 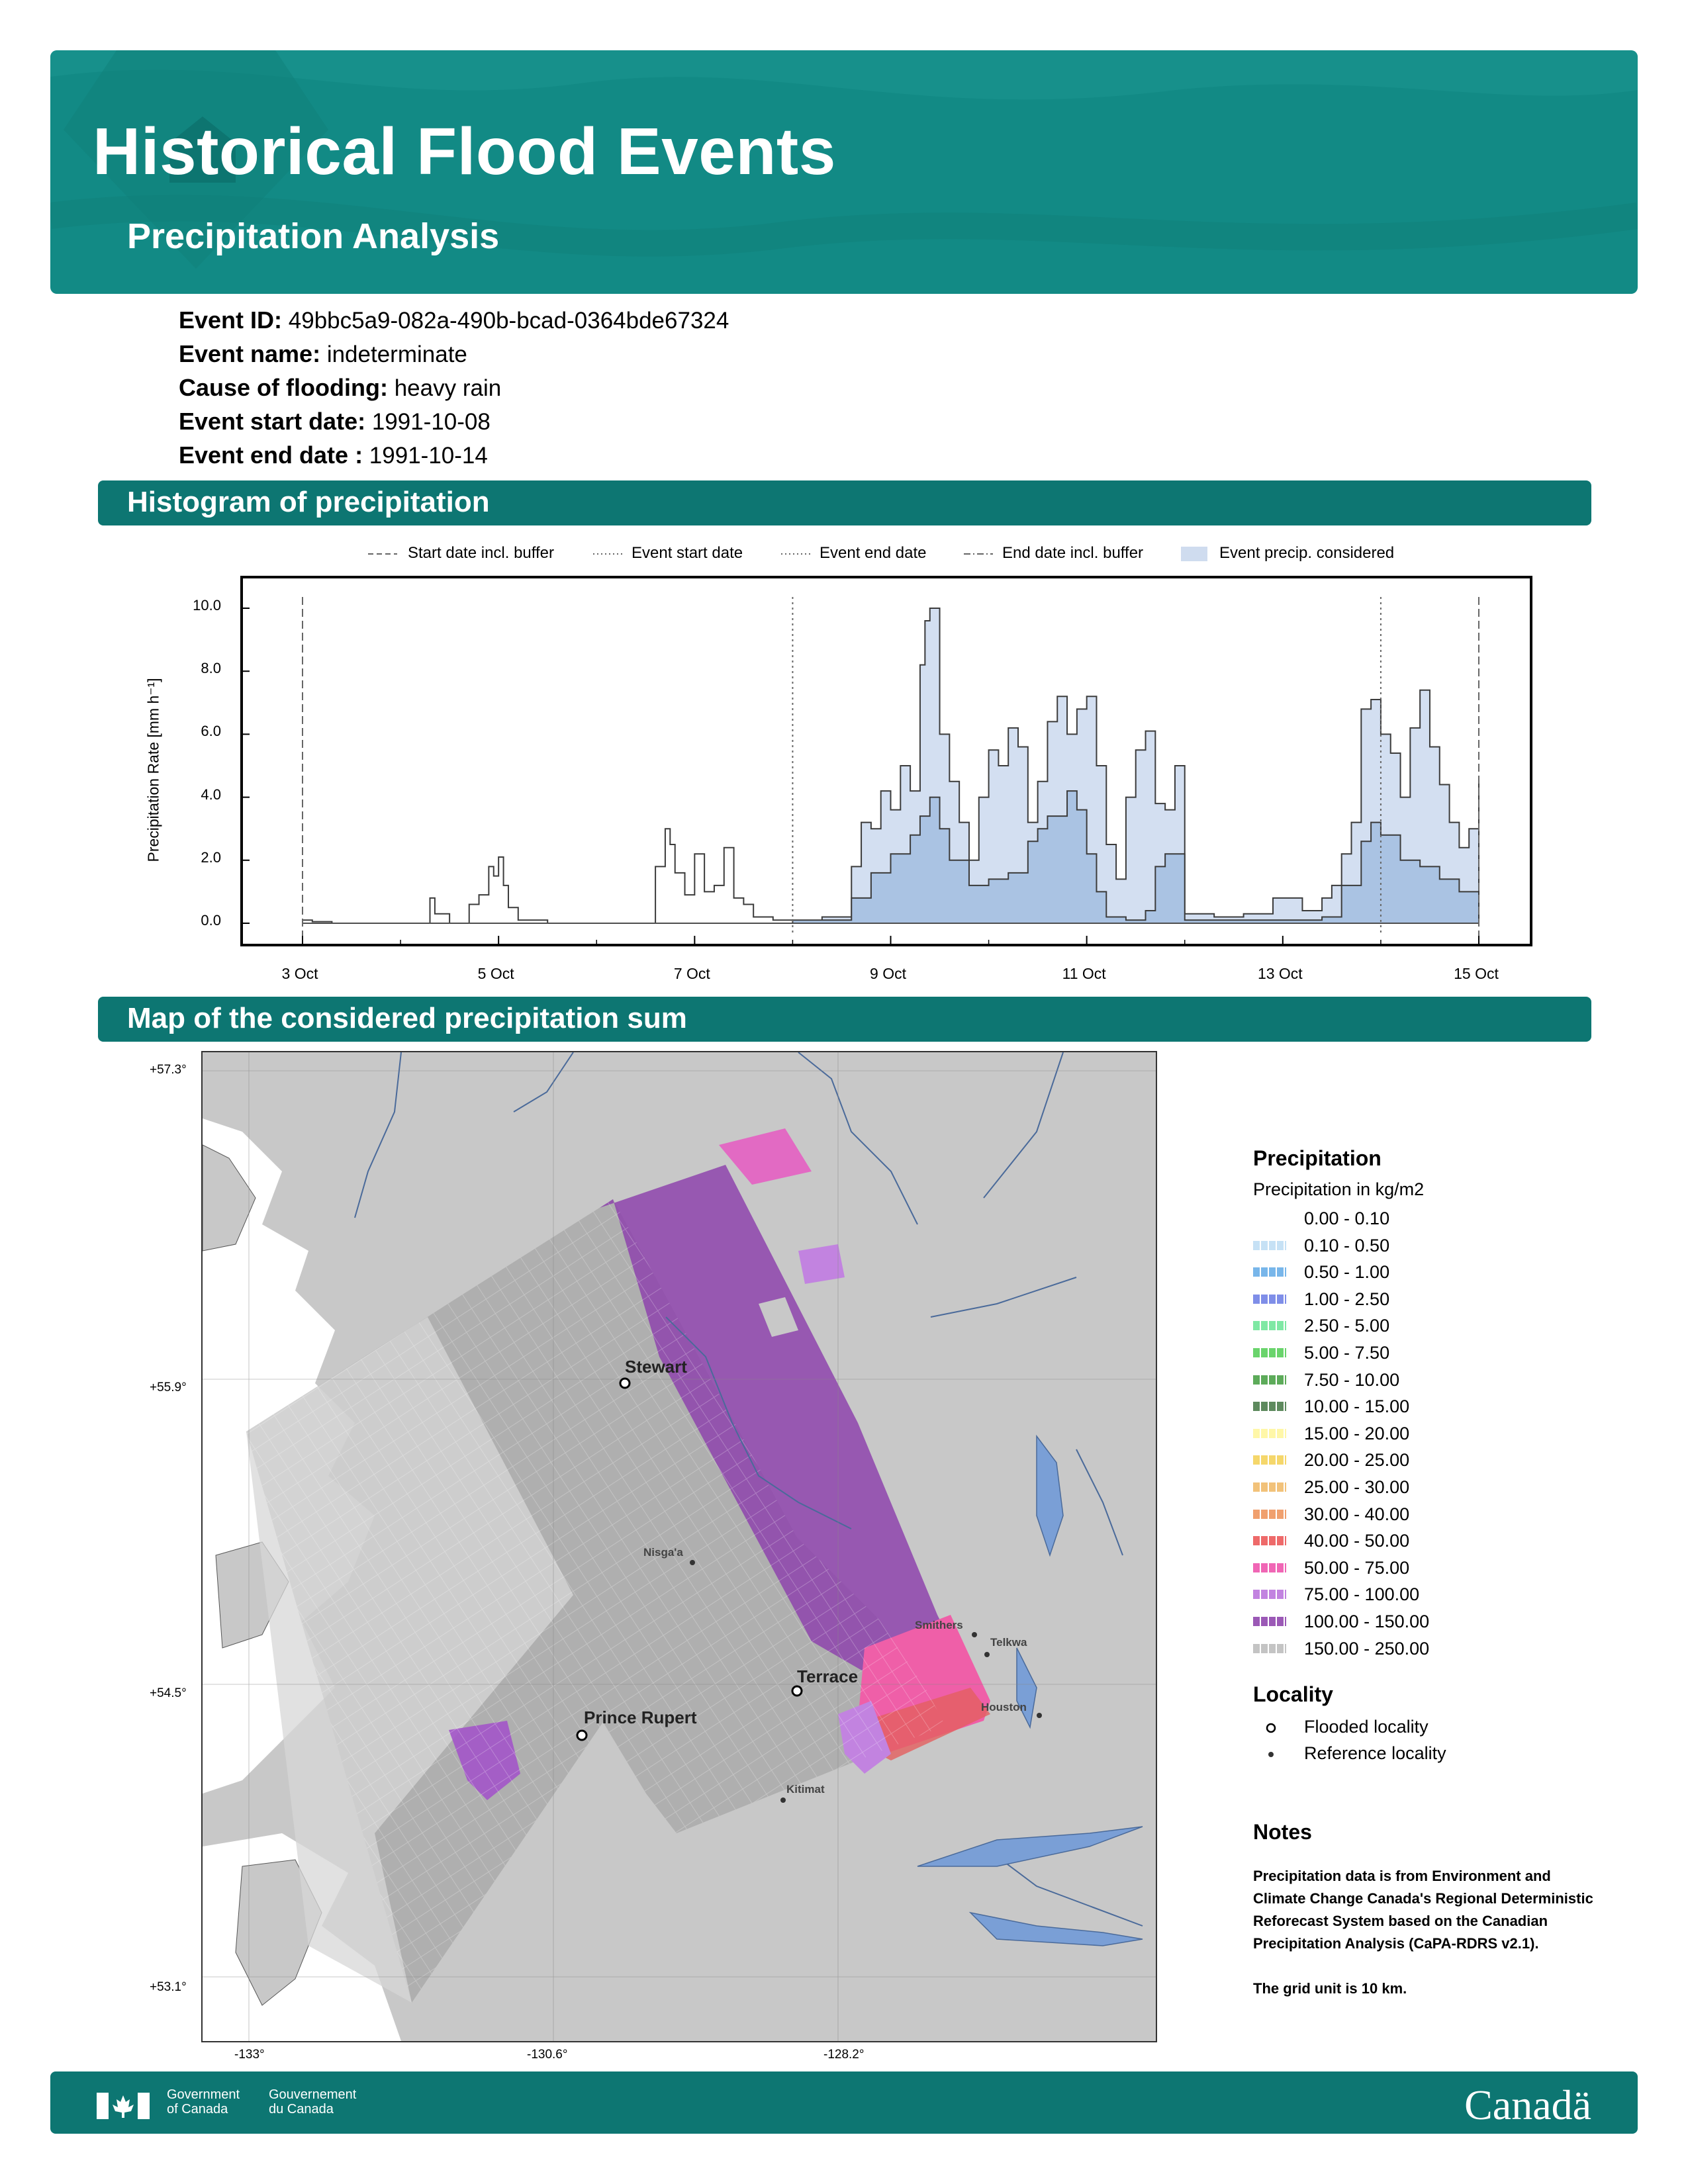 What do you see at coordinates (168, 1693) in the screenshot?
I see `lat-label: +54.5°` at bounding box center [168, 1693].